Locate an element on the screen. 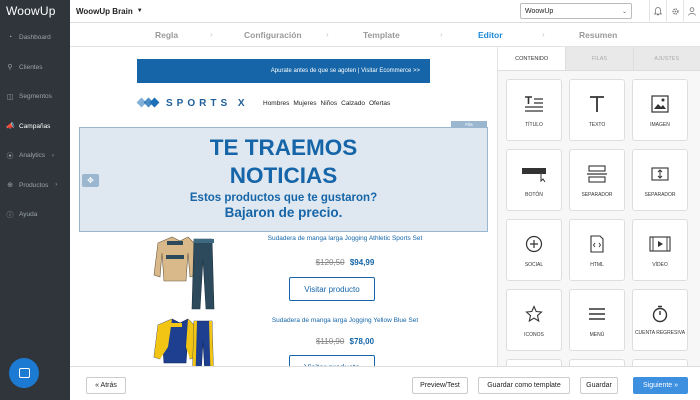 Image resolution: width=700 pixels, height=400 pixels. sidebar-item-dashboard: ◔ Dashboard is located at coordinates (35, 38).